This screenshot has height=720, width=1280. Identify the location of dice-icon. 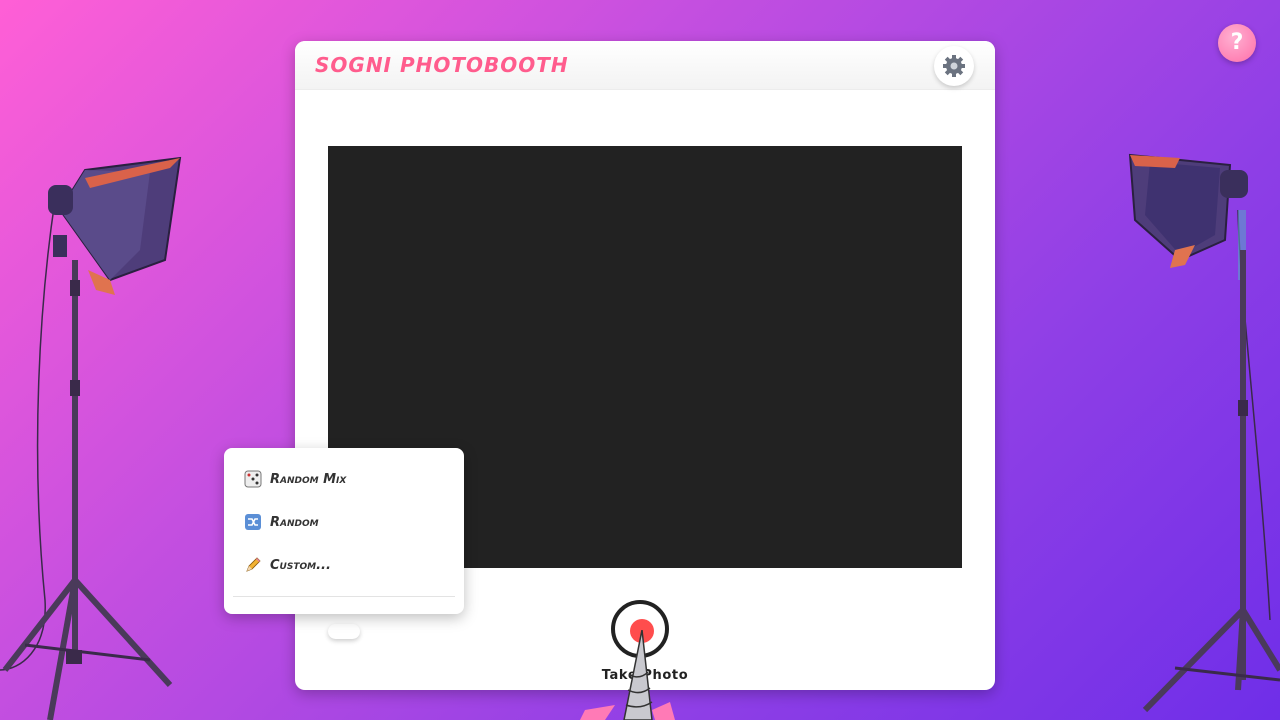
(253, 479).